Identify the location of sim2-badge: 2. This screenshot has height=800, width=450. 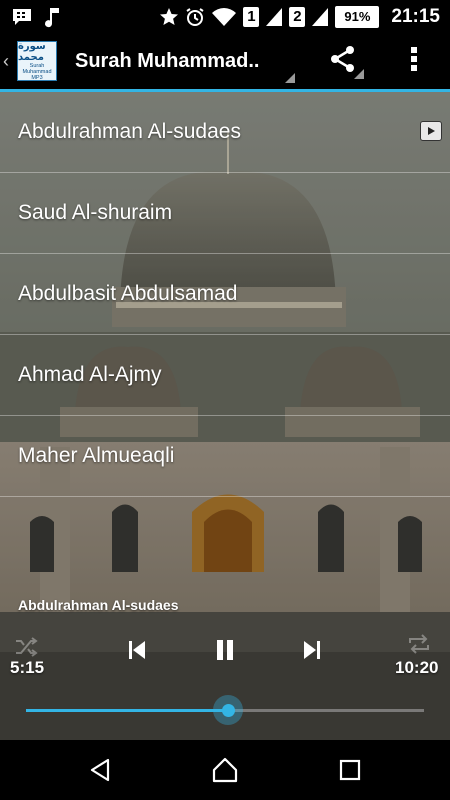
(297, 16).